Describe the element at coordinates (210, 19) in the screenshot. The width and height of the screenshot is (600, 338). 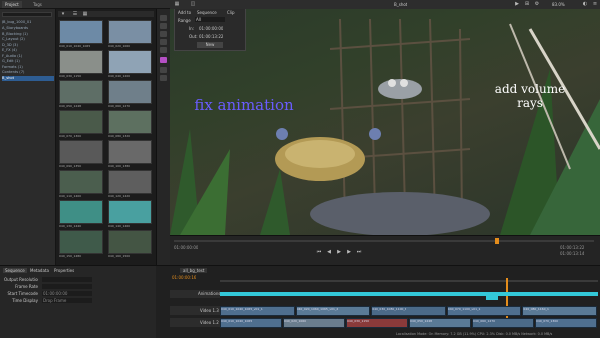
I see `popup-range-select: All` at that location.